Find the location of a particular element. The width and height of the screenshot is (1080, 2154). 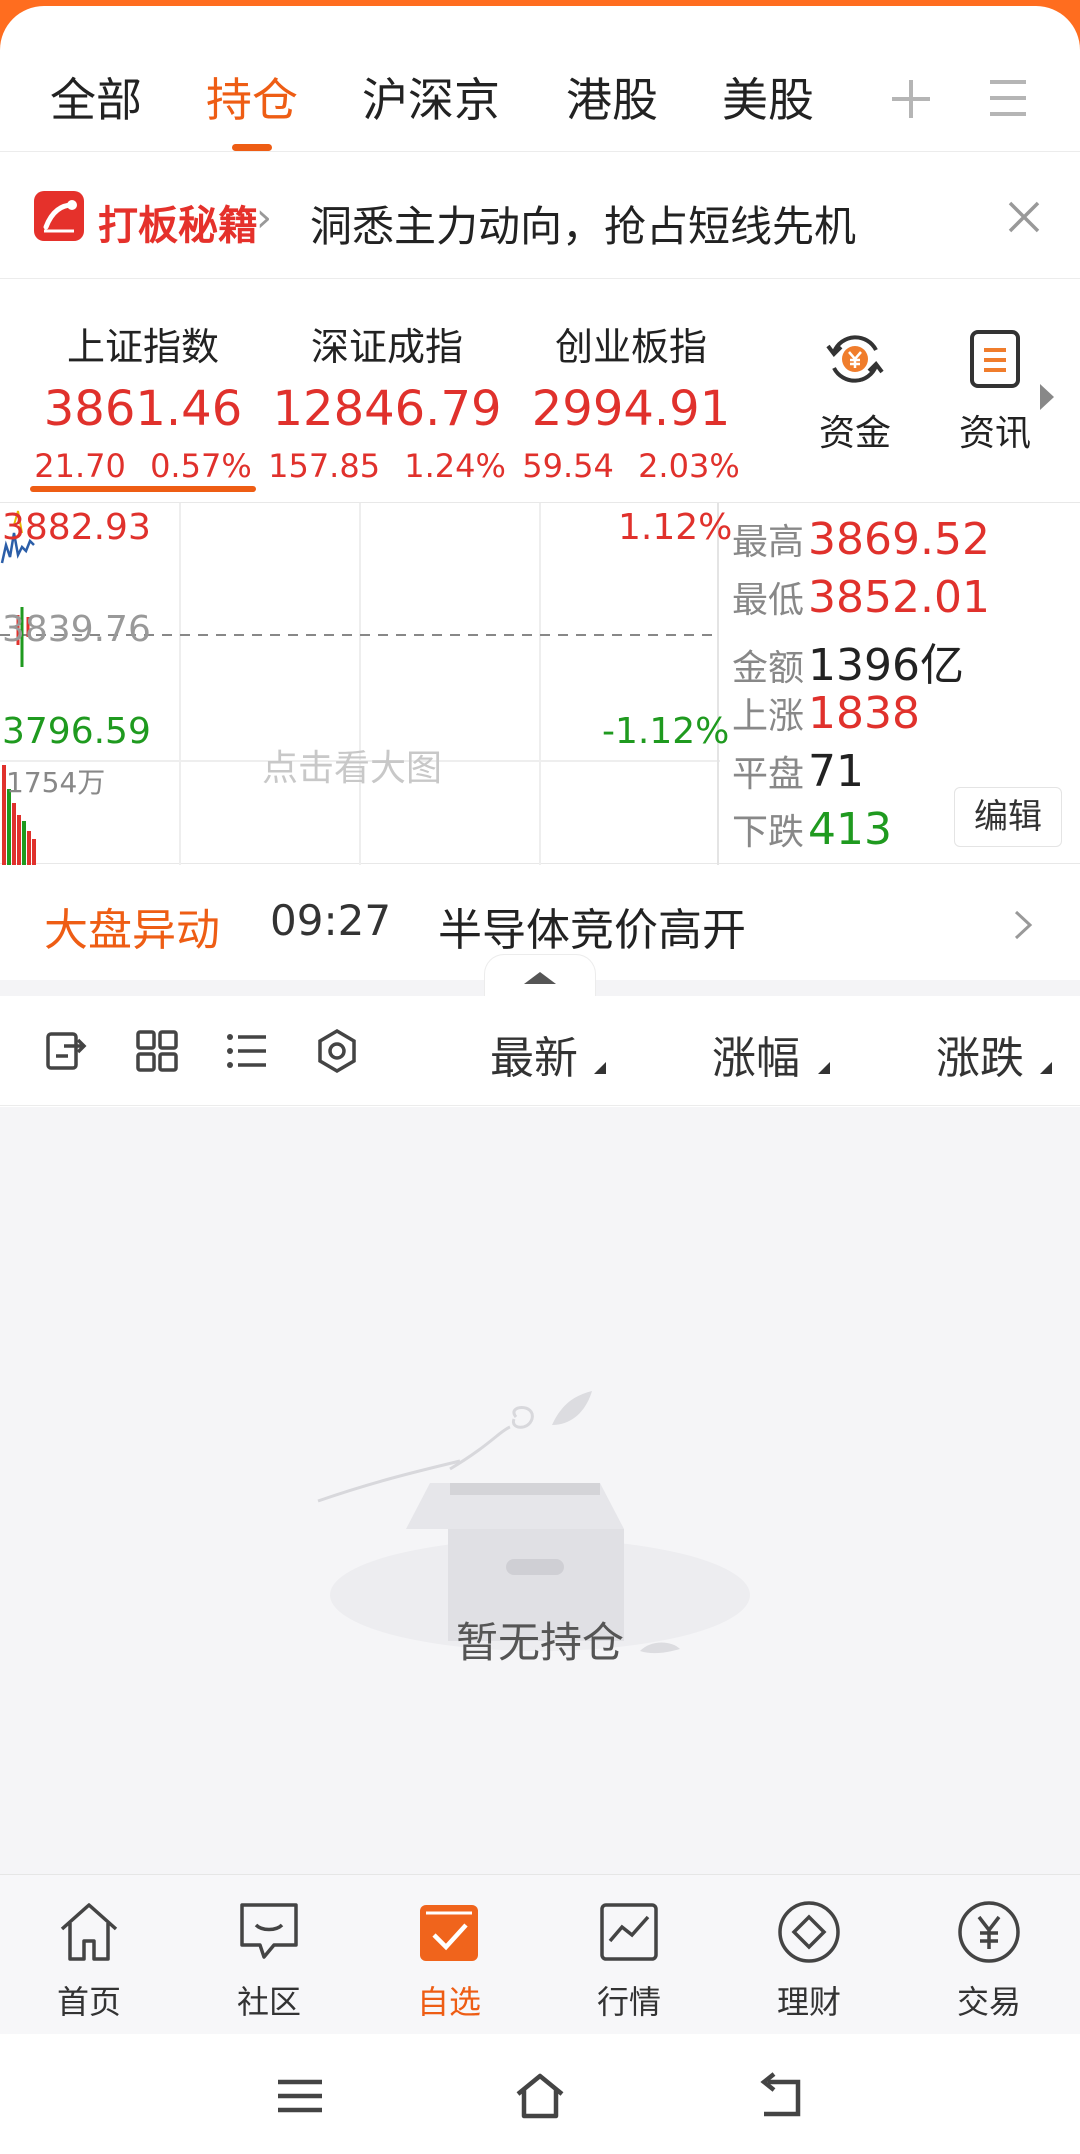

stat-up-count: 上涨1838 is located at coordinates (826, 713).